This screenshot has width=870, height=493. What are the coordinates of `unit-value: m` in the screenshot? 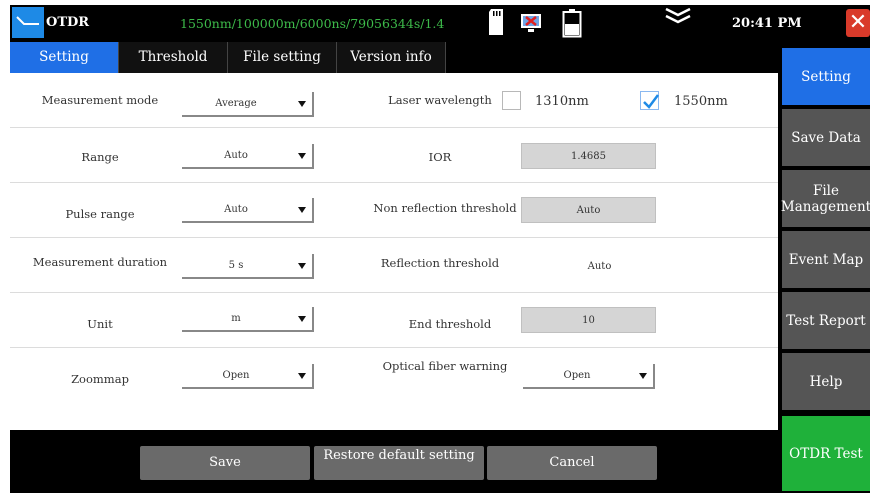 It's located at (236, 318).